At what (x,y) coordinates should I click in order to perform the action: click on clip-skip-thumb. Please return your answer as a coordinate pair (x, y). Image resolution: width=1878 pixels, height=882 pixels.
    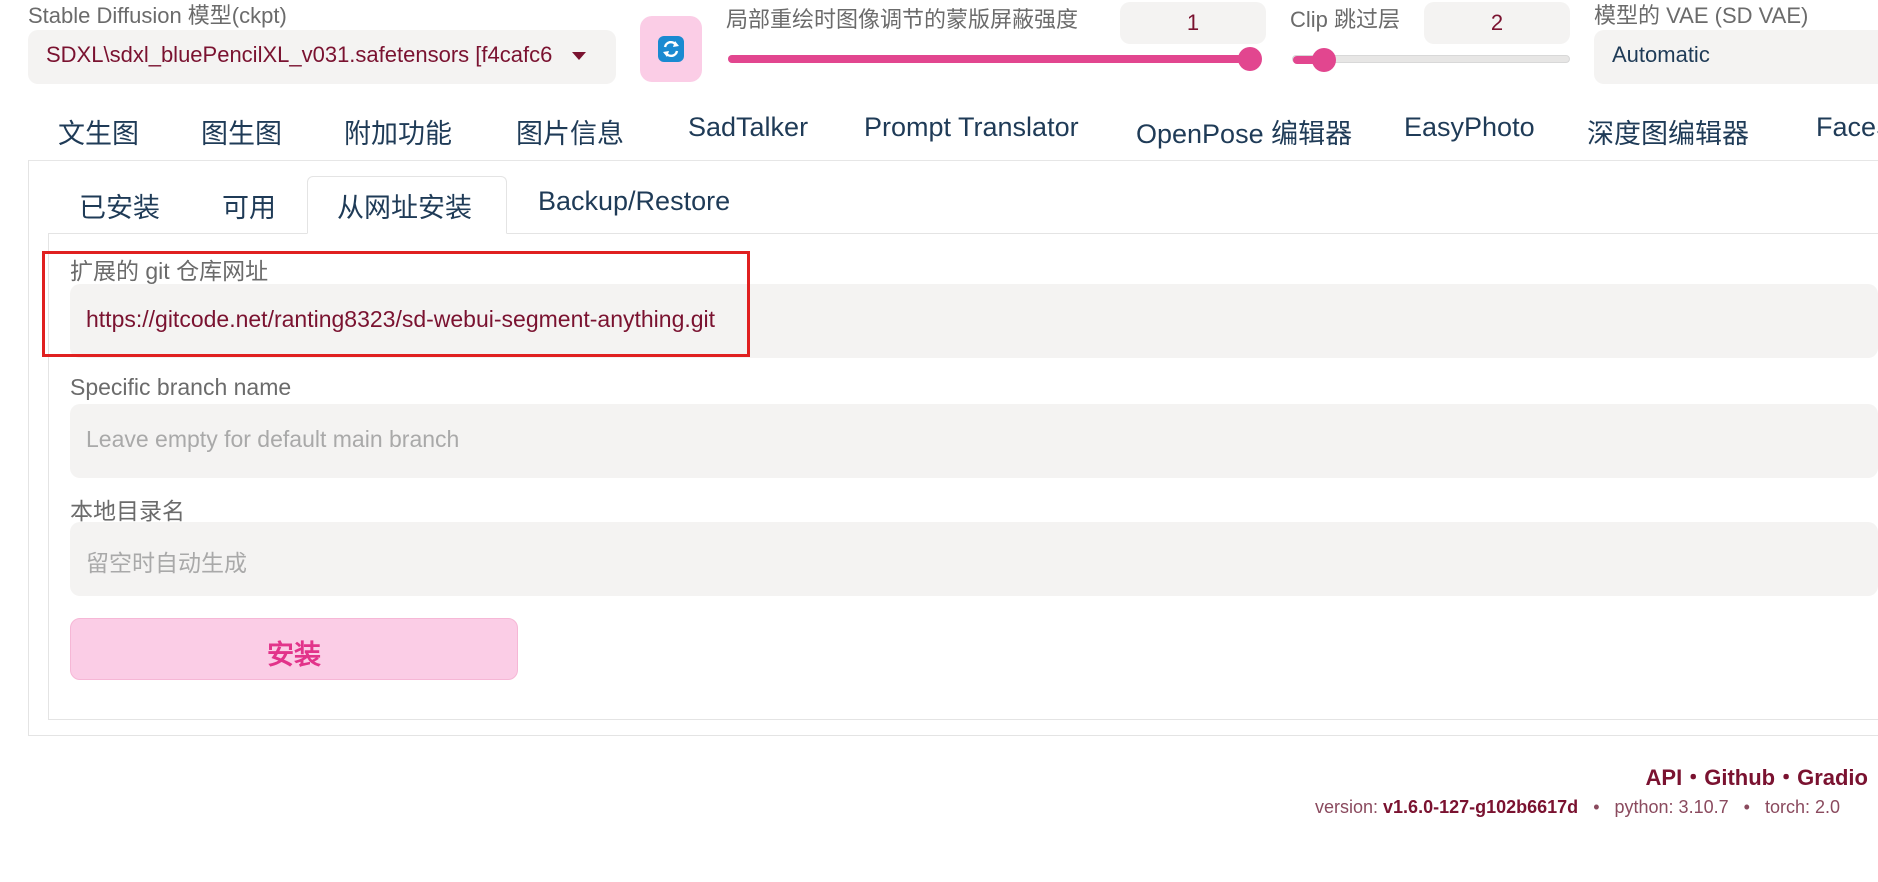
    Looking at the image, I should click on (1324, 60).